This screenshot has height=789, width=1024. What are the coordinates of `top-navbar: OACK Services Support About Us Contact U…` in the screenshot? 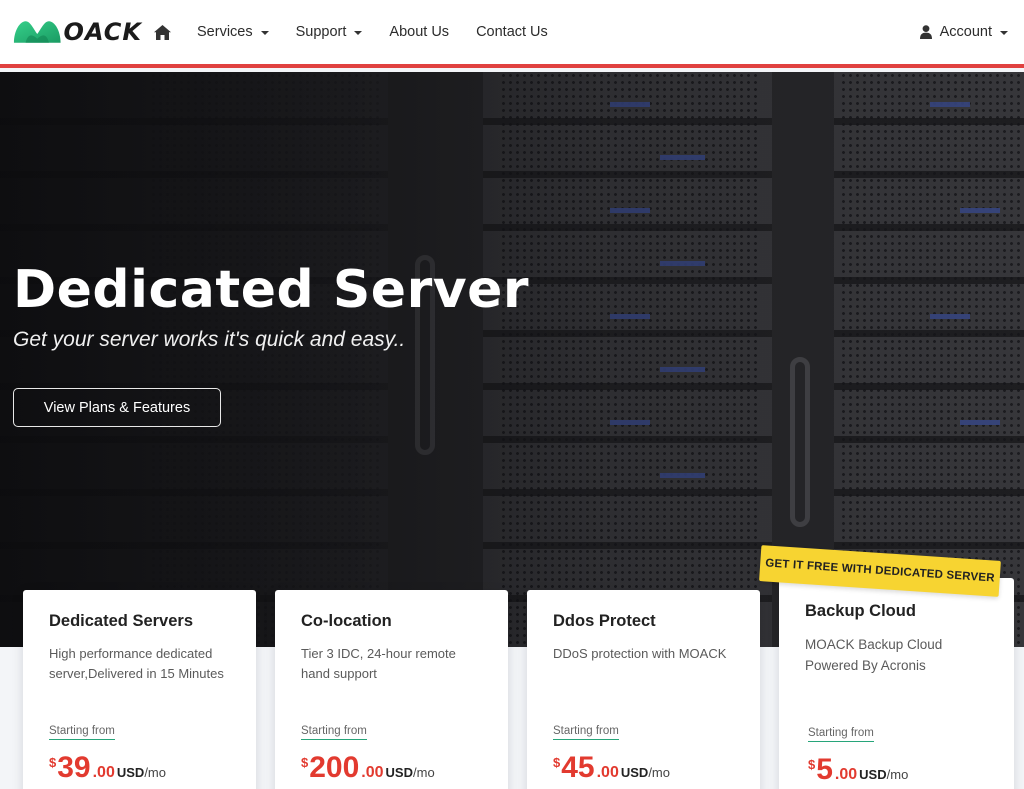 It's located at (512, 34).